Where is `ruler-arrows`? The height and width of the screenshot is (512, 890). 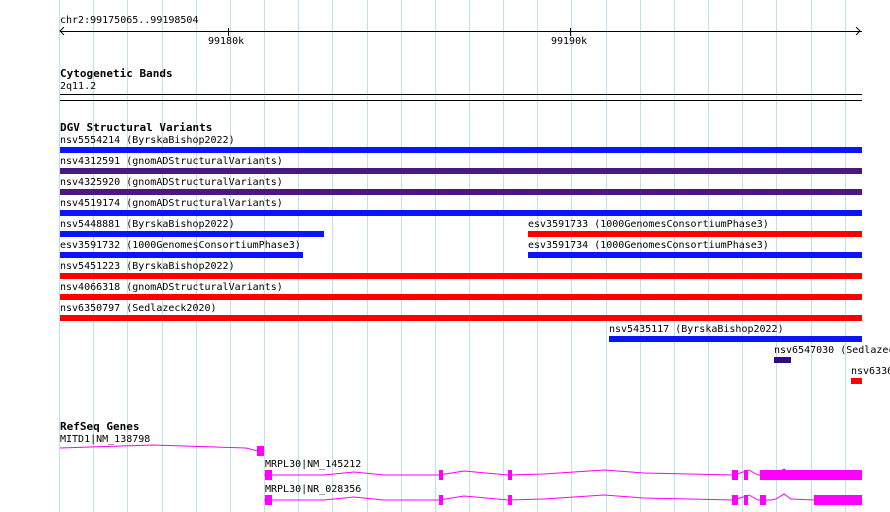 ruler-arrows is located at coordinates (460, 31).